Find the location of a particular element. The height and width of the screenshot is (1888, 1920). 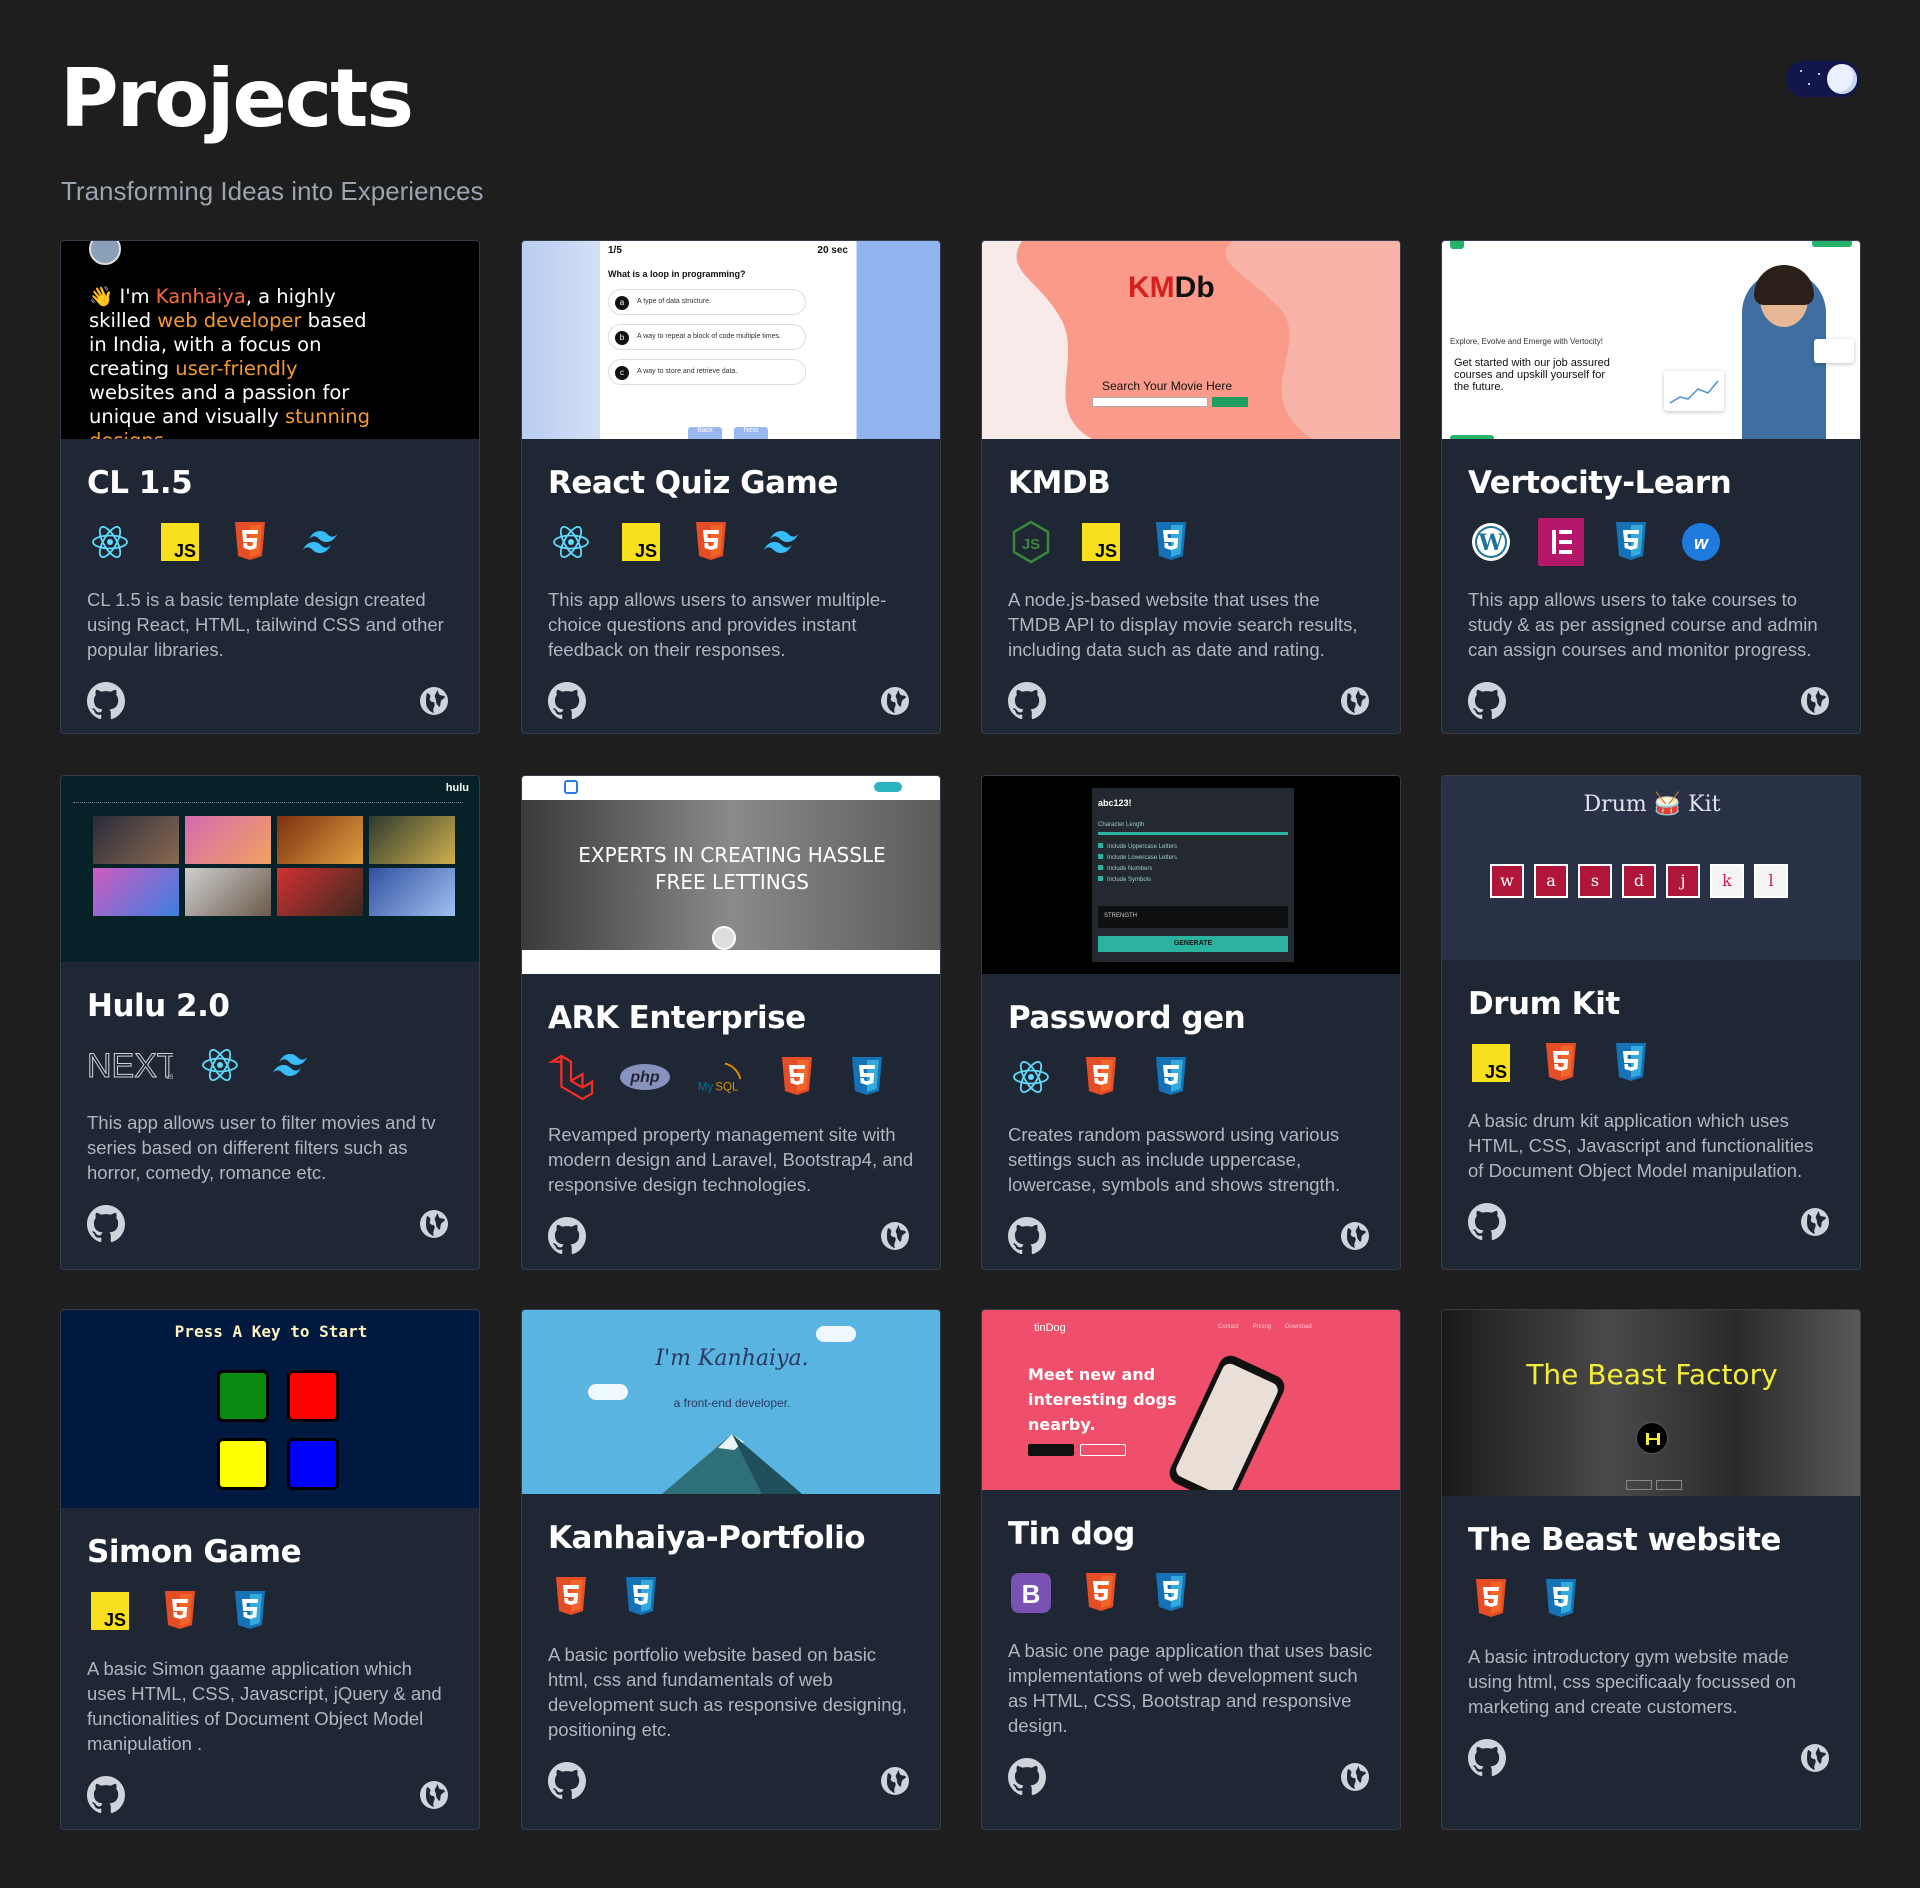

checkbox-option: Include Lowercase Letters is located at coordinates (1137, 858).